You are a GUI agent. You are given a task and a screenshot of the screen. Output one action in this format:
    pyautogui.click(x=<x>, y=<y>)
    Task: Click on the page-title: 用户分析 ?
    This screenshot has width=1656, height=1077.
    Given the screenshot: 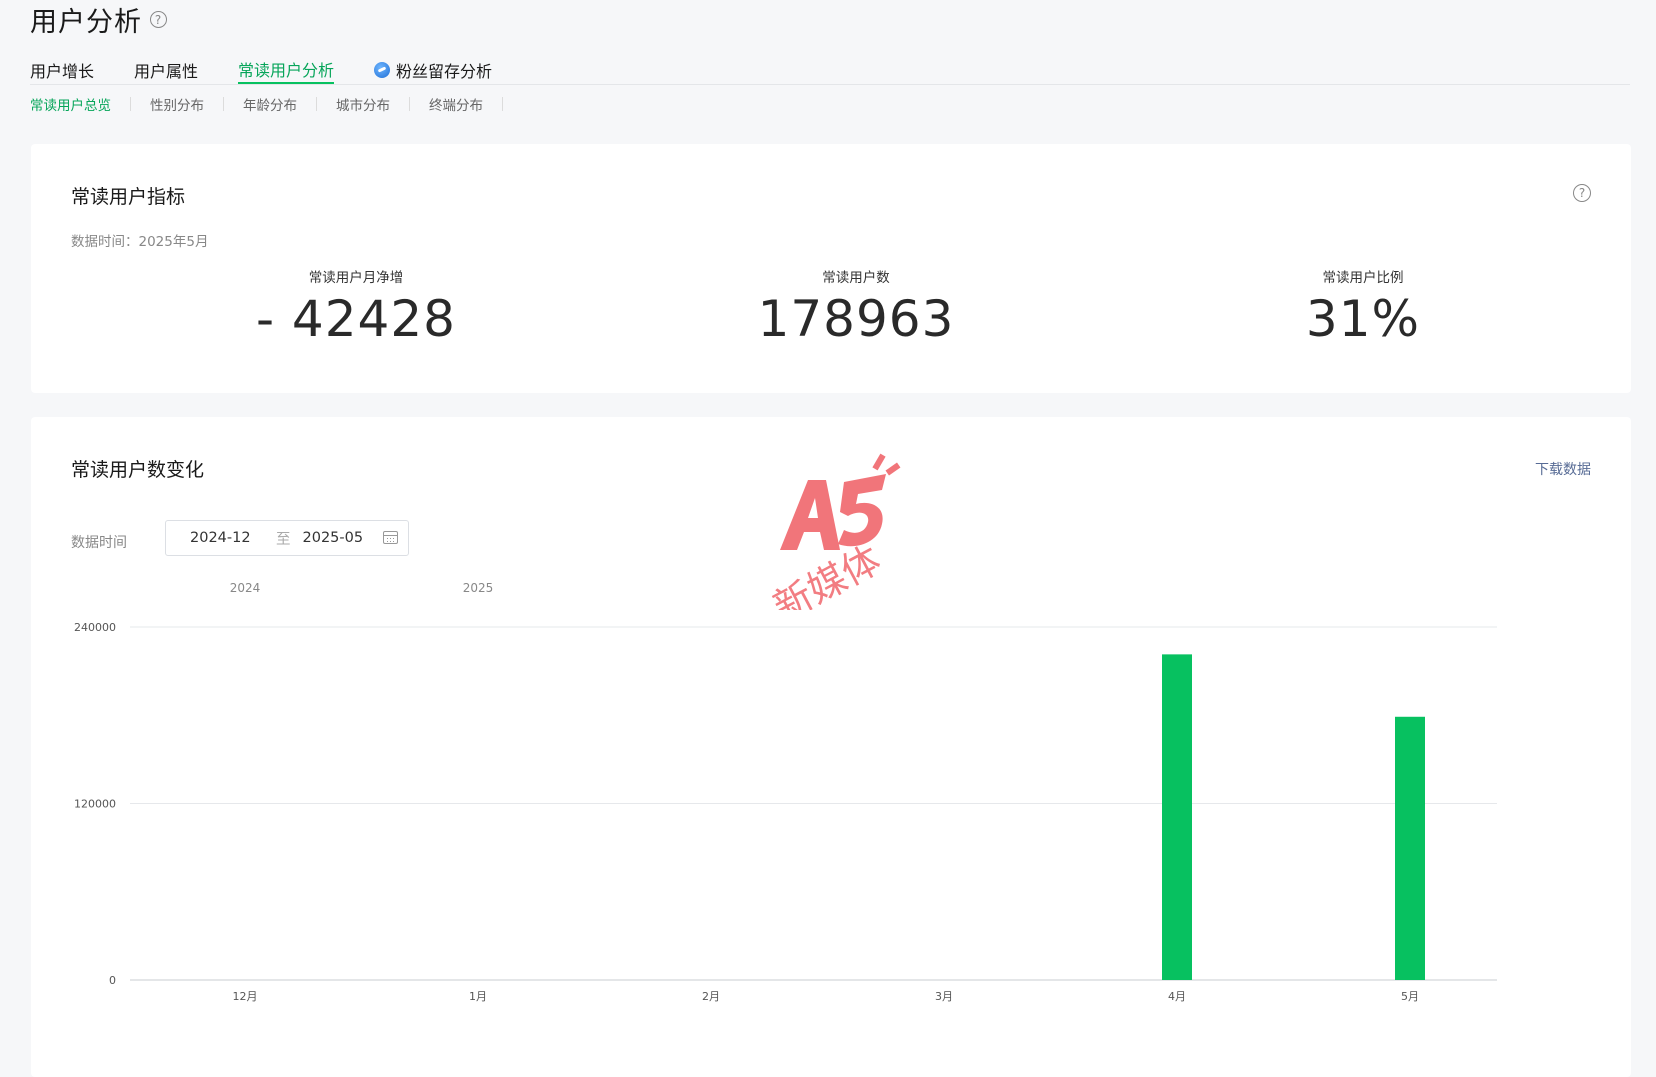 What is the action you would take?
    pyautogui.click(x=98, y=19)
    